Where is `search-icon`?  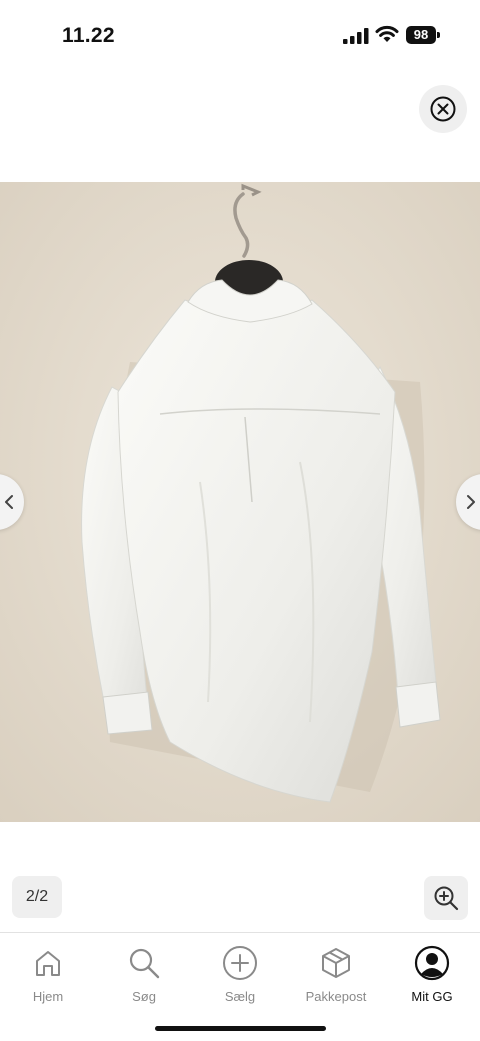
search-icon is located at coordinates (144, 963).